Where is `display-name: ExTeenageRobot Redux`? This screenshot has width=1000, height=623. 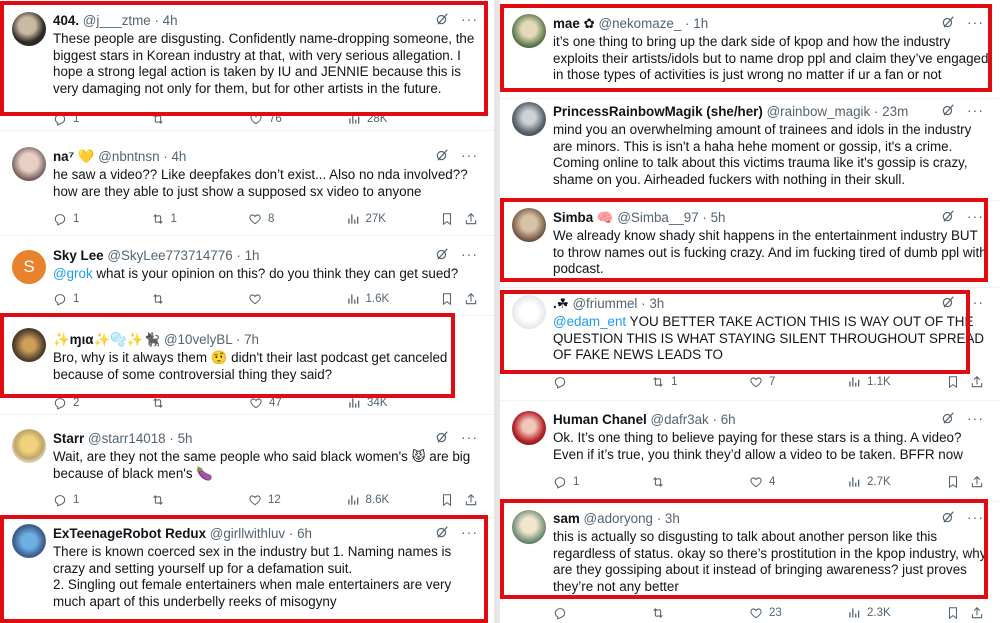
display-name: ExTeenageRobot Redux is located at coordinates (129, 533).